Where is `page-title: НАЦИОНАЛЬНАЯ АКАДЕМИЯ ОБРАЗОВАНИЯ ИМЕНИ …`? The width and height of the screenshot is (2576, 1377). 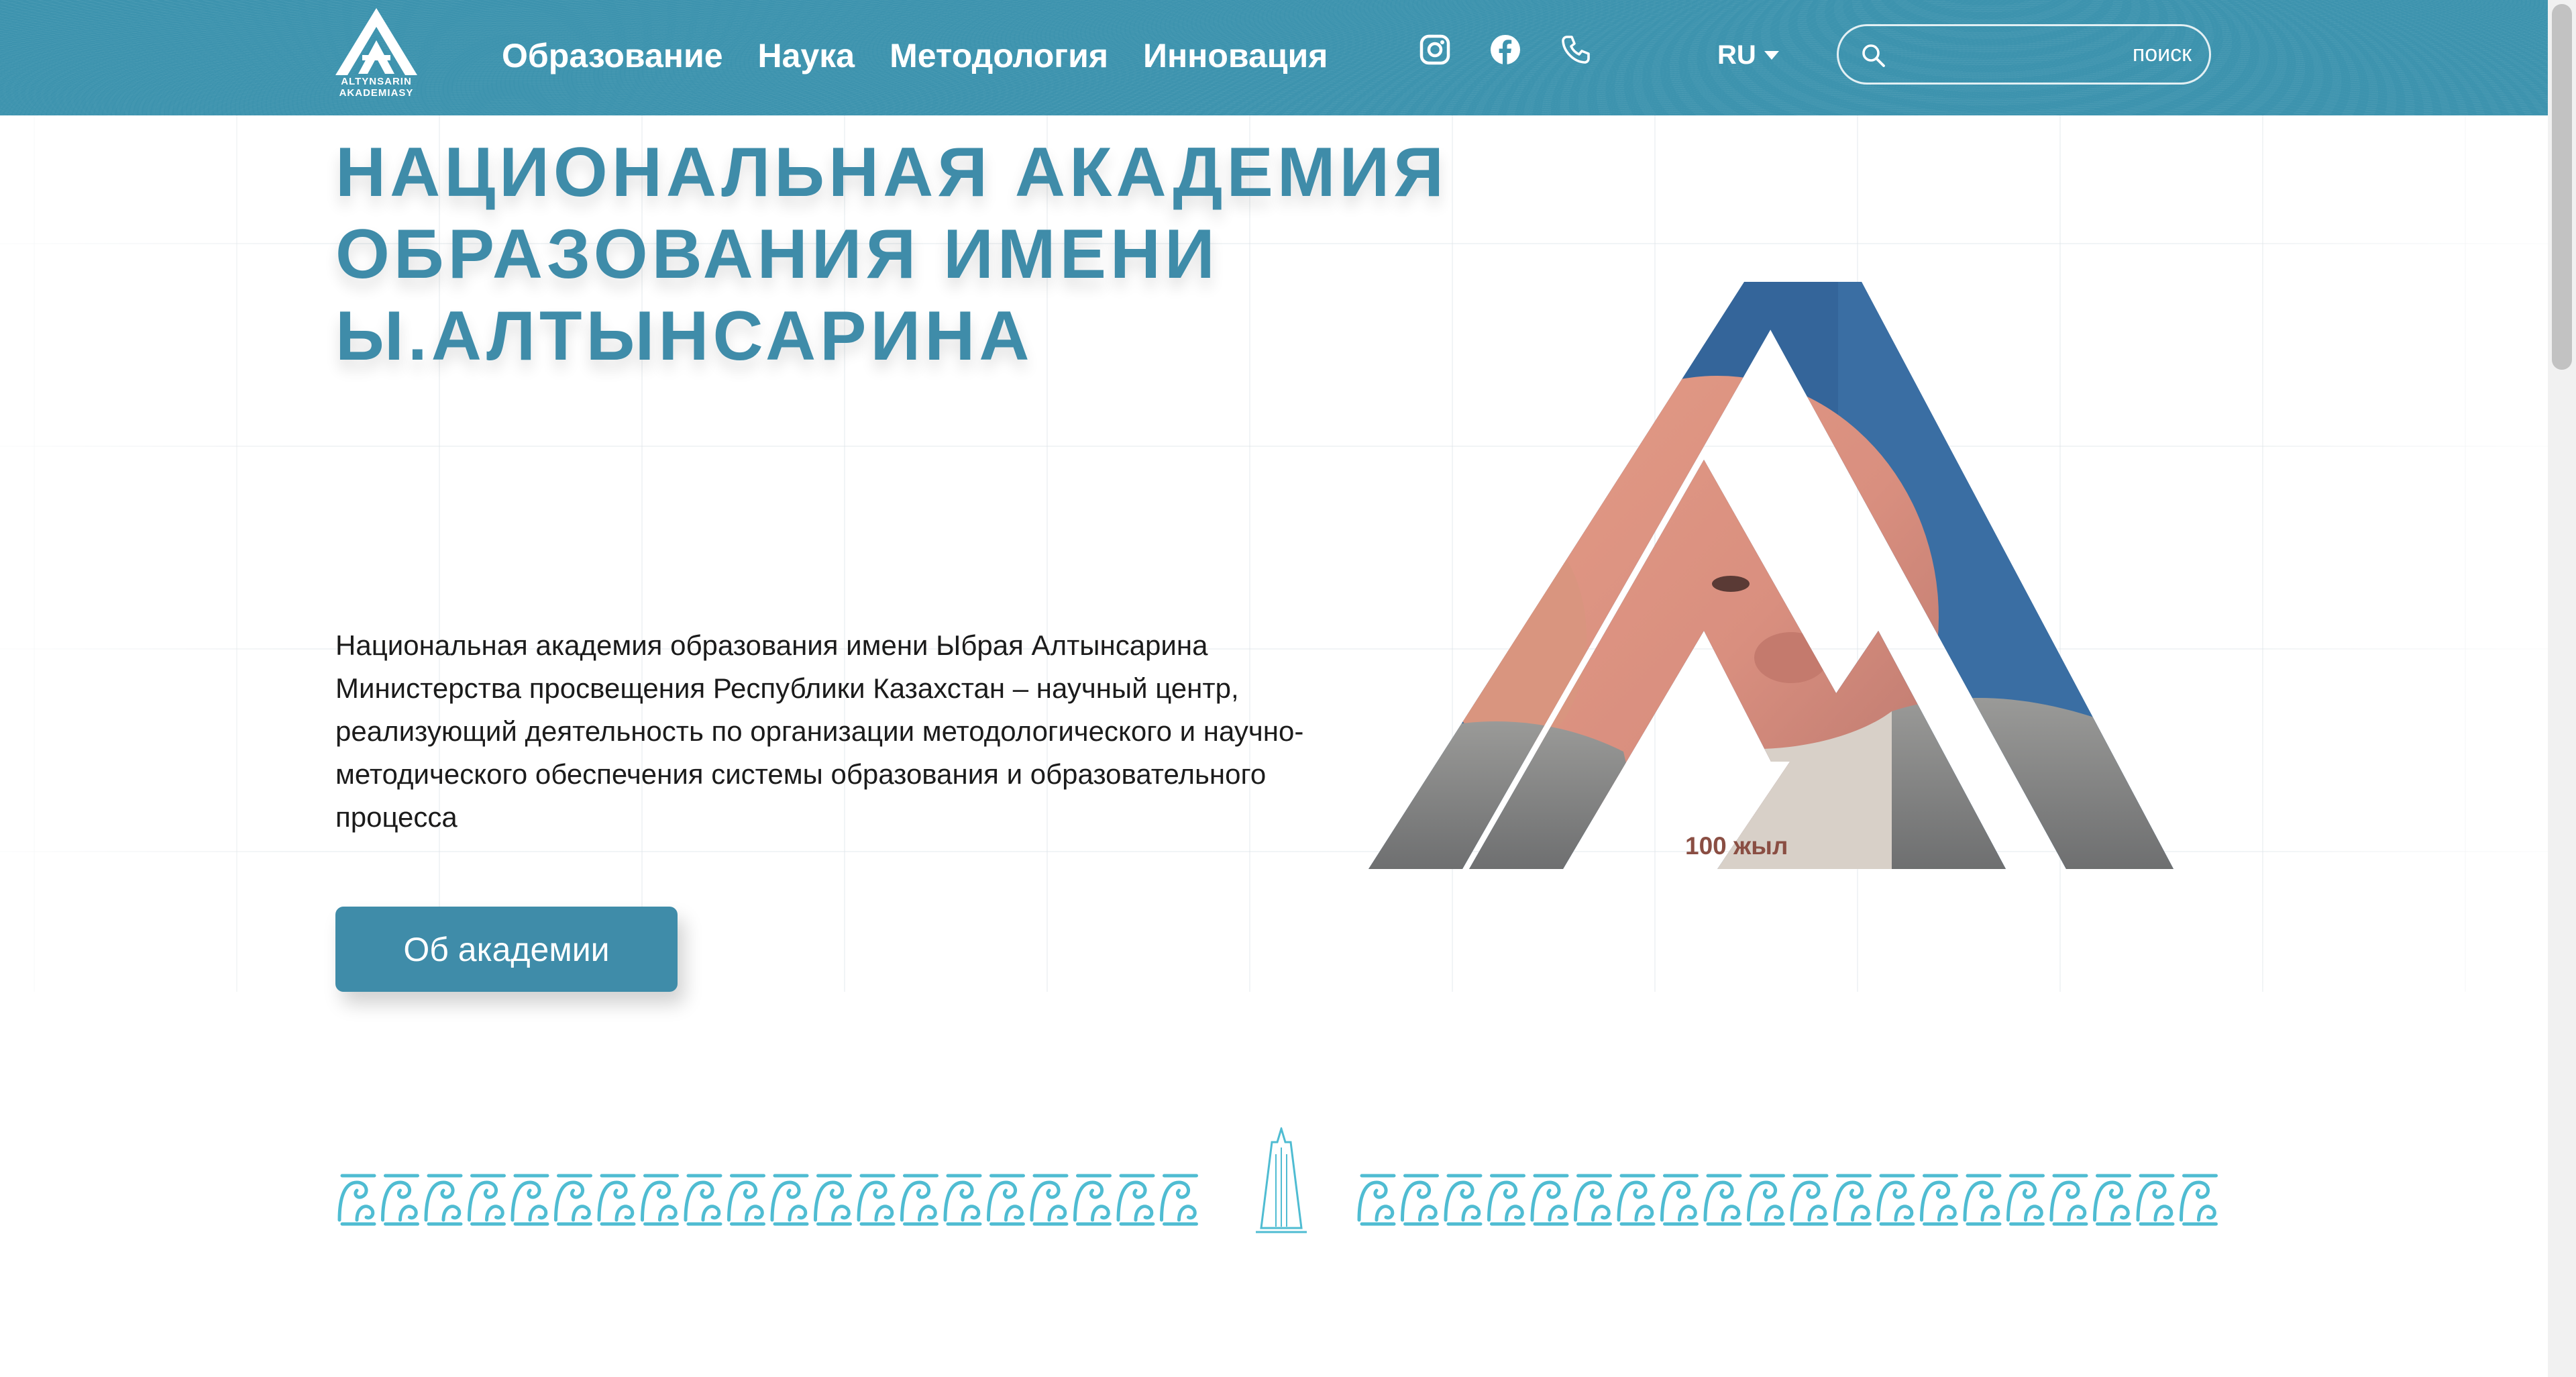
page-title: НАЦИОНАЛЬНАЯ АКАДЕМИЯ ОБРАЗОВАНИЯ ИМЕНИ … is located at coordinates (891, 254).